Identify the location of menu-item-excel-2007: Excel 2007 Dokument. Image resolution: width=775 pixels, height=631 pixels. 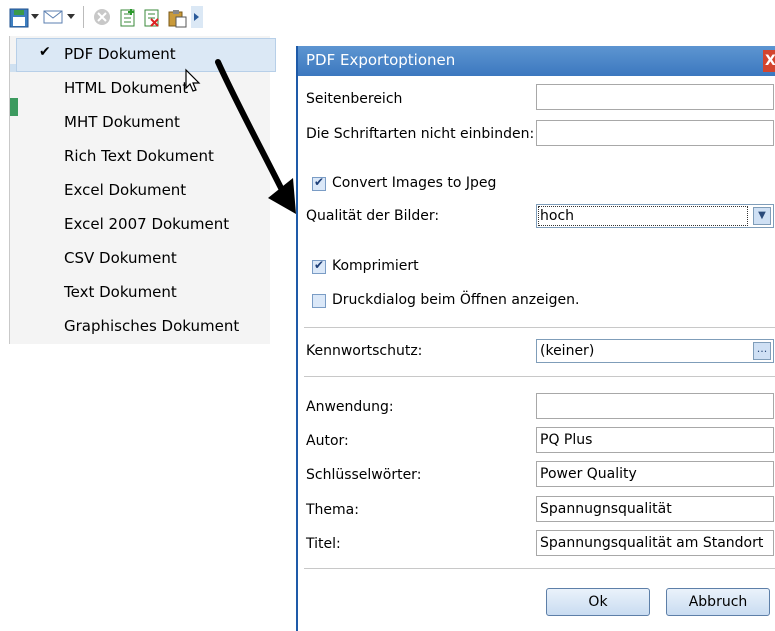
(146, 224).